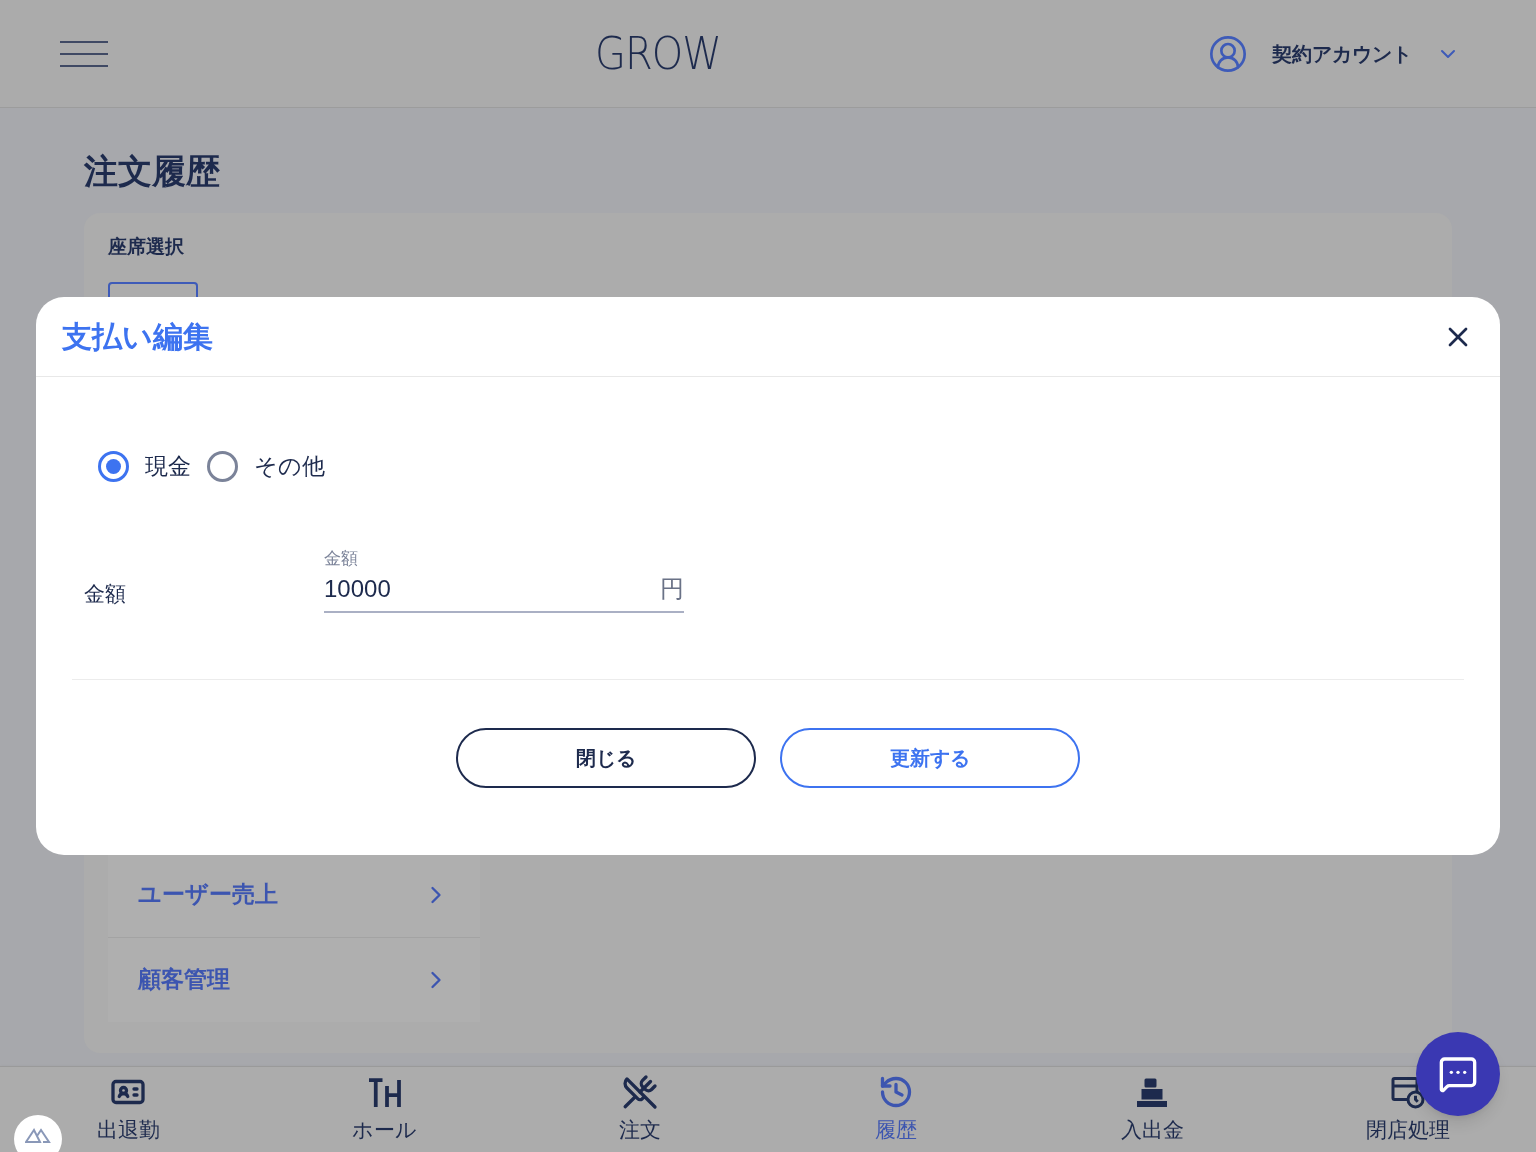 This screenshot has width=1536, height=1152. Describe the element at coordinates (606, 758) in the screenshot. I see `dialog-button: 閉じる` at that location.